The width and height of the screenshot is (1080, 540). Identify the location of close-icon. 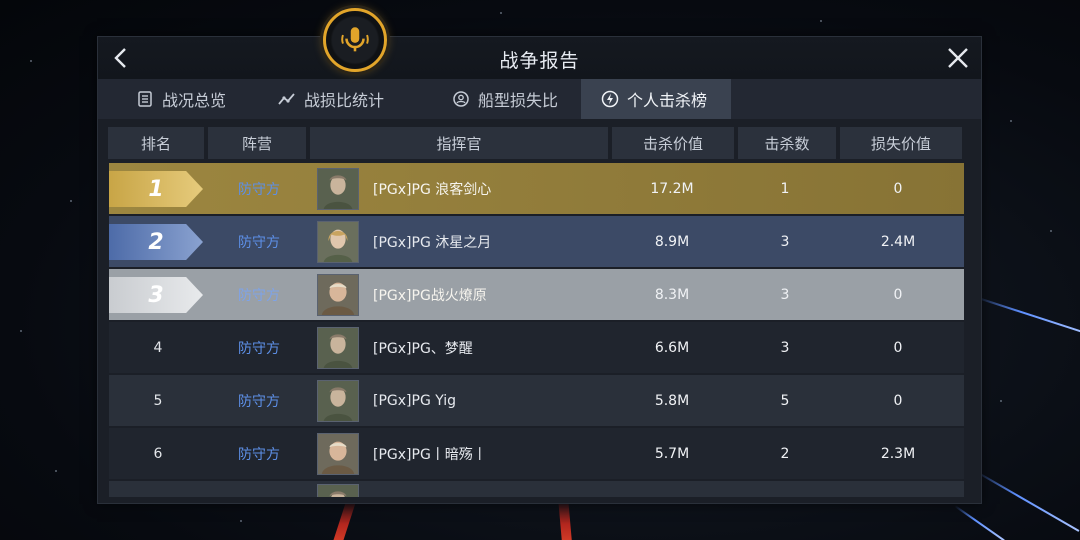
(958, 58).